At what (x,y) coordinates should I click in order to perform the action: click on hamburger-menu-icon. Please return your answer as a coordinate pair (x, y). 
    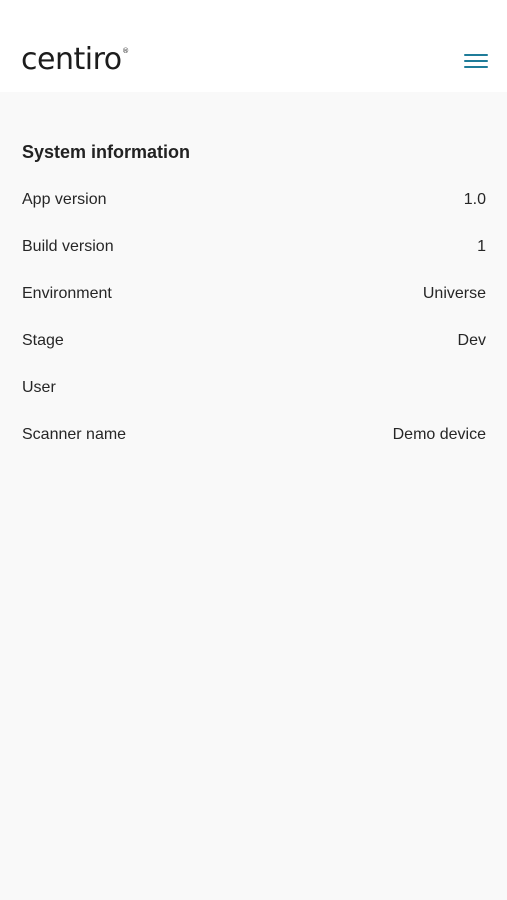
    Looking at the image, I should click on (476, 61).